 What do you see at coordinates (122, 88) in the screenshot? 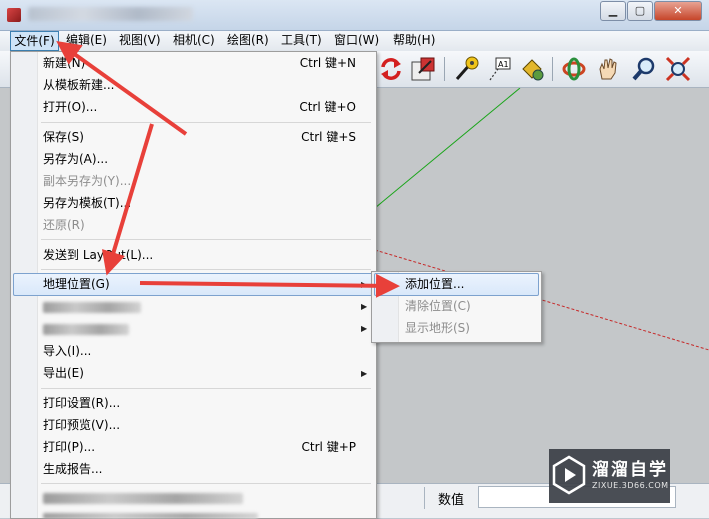
I see `arrow-to-file-menu` at bounding box center [122, 88].